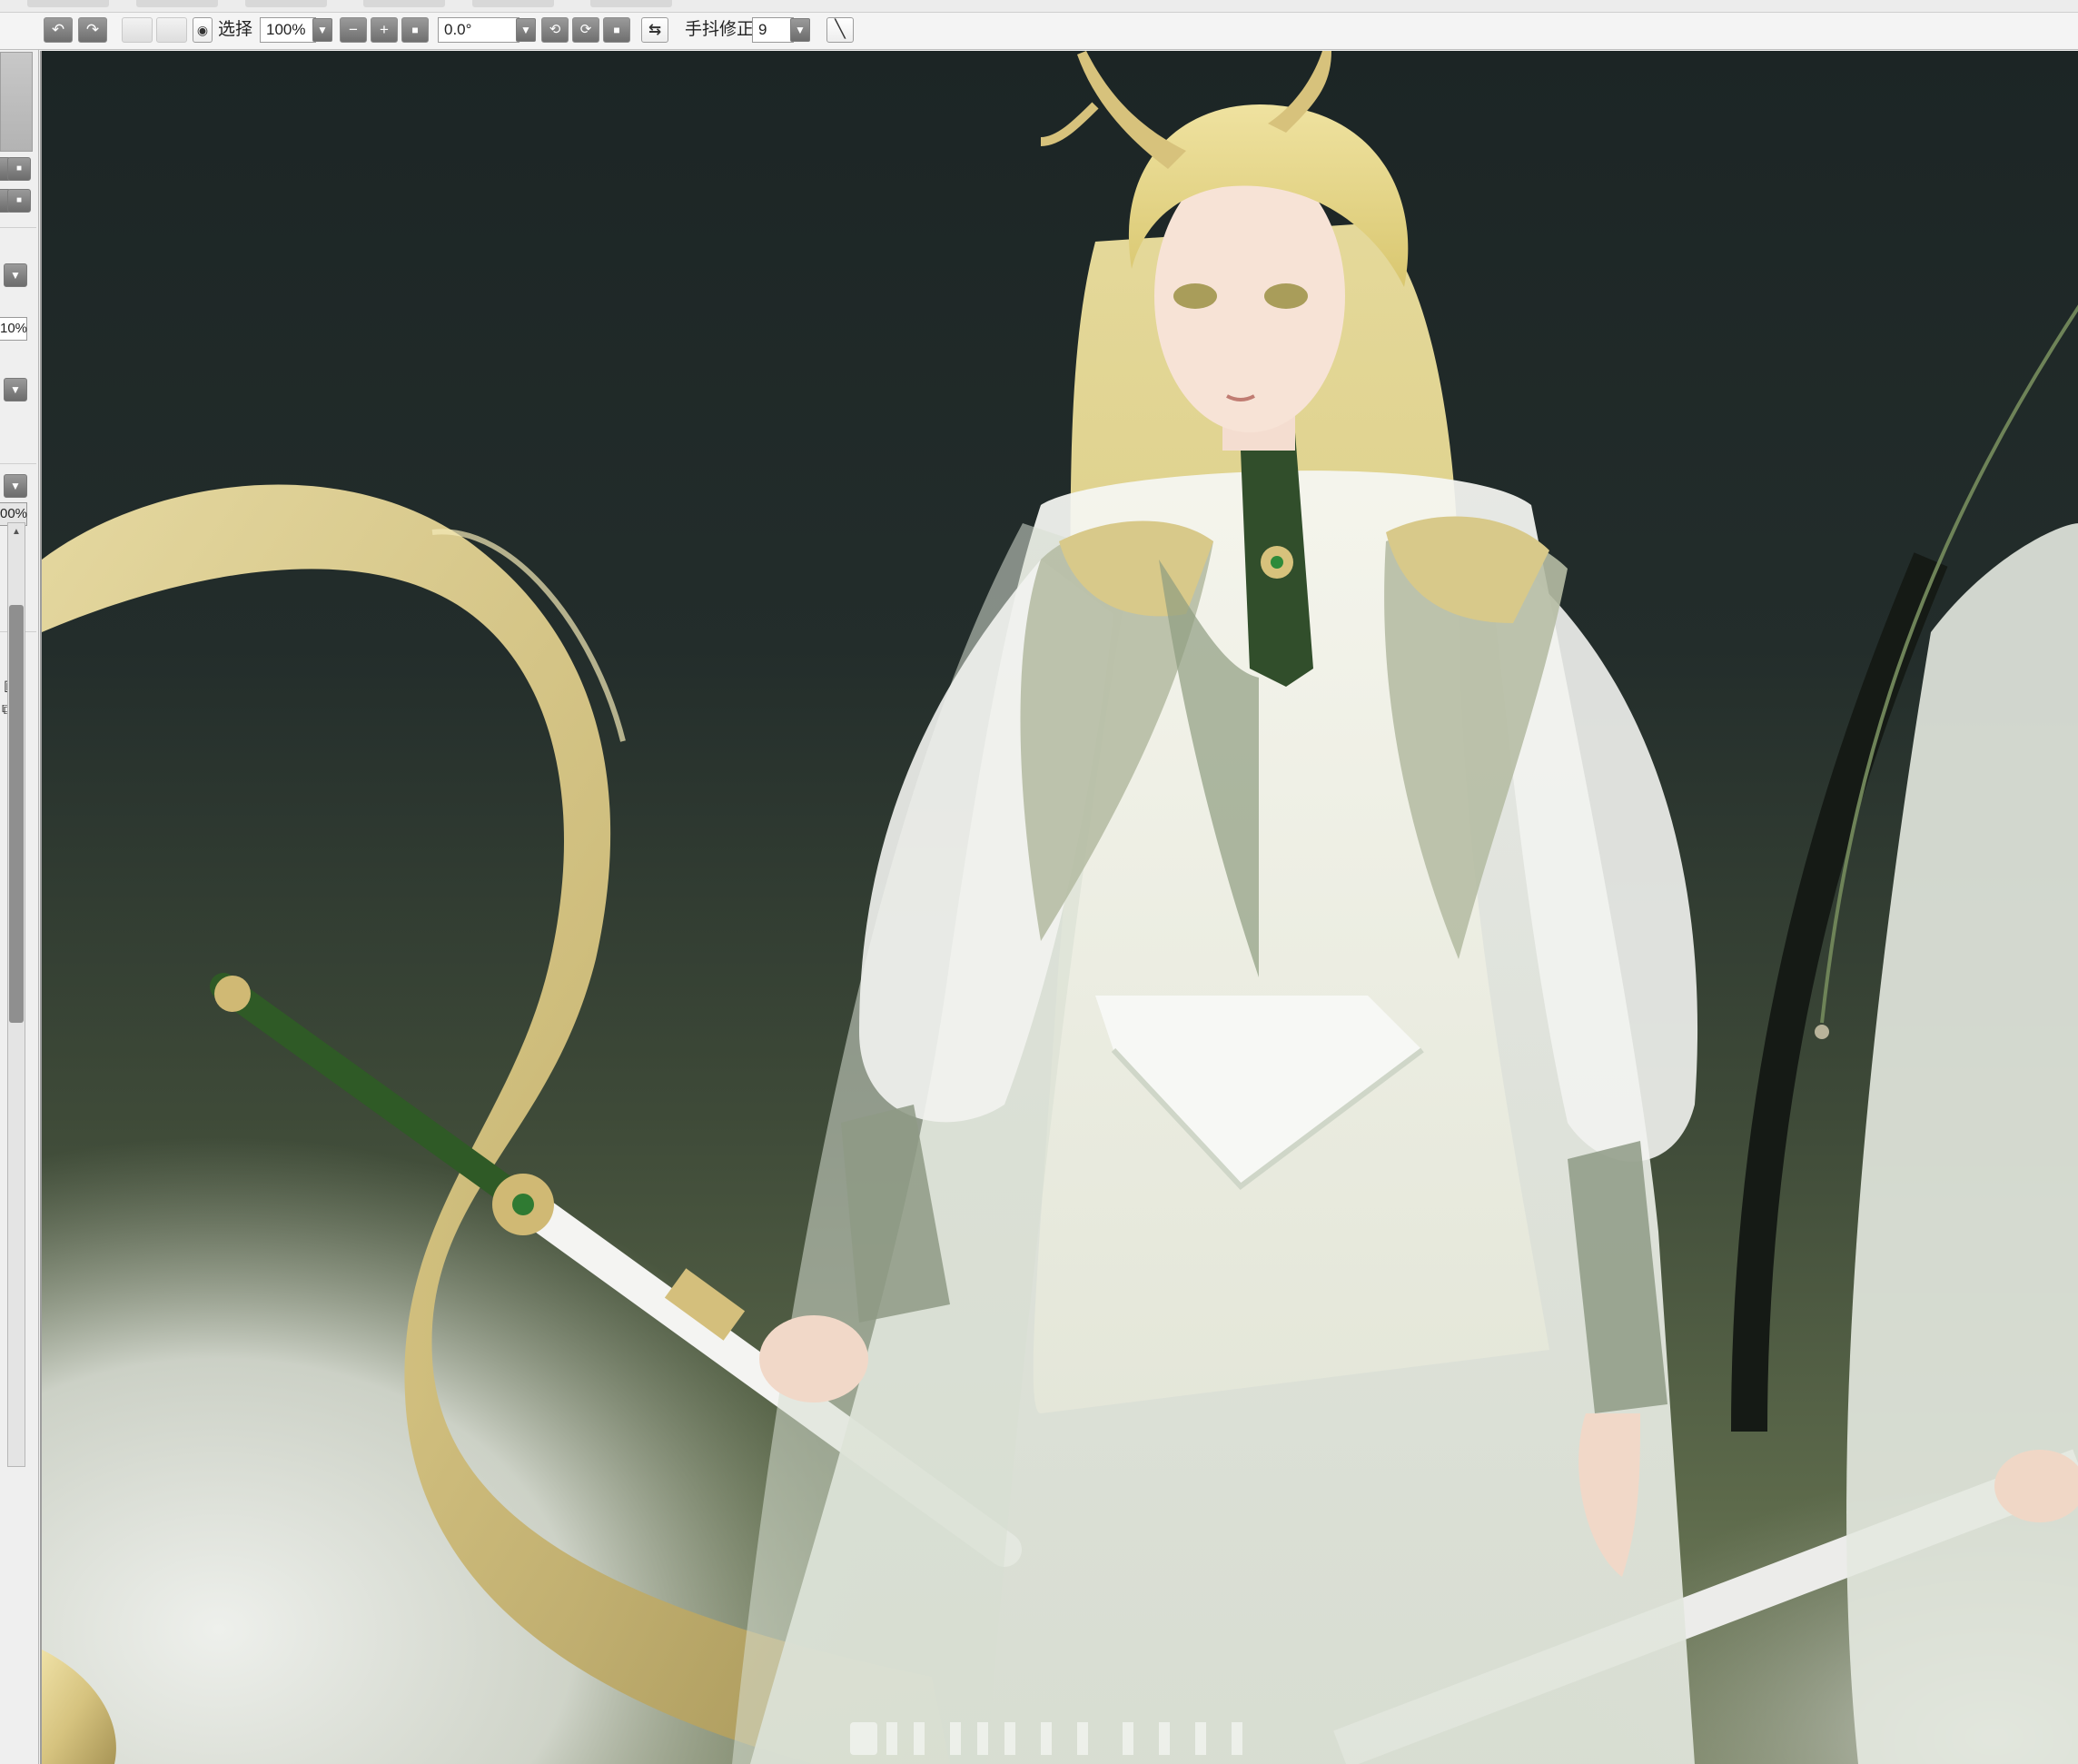 This screenshot has height=1764, width=2078. I want to click on layer-scrollbar: ▲, so click(16, 994).